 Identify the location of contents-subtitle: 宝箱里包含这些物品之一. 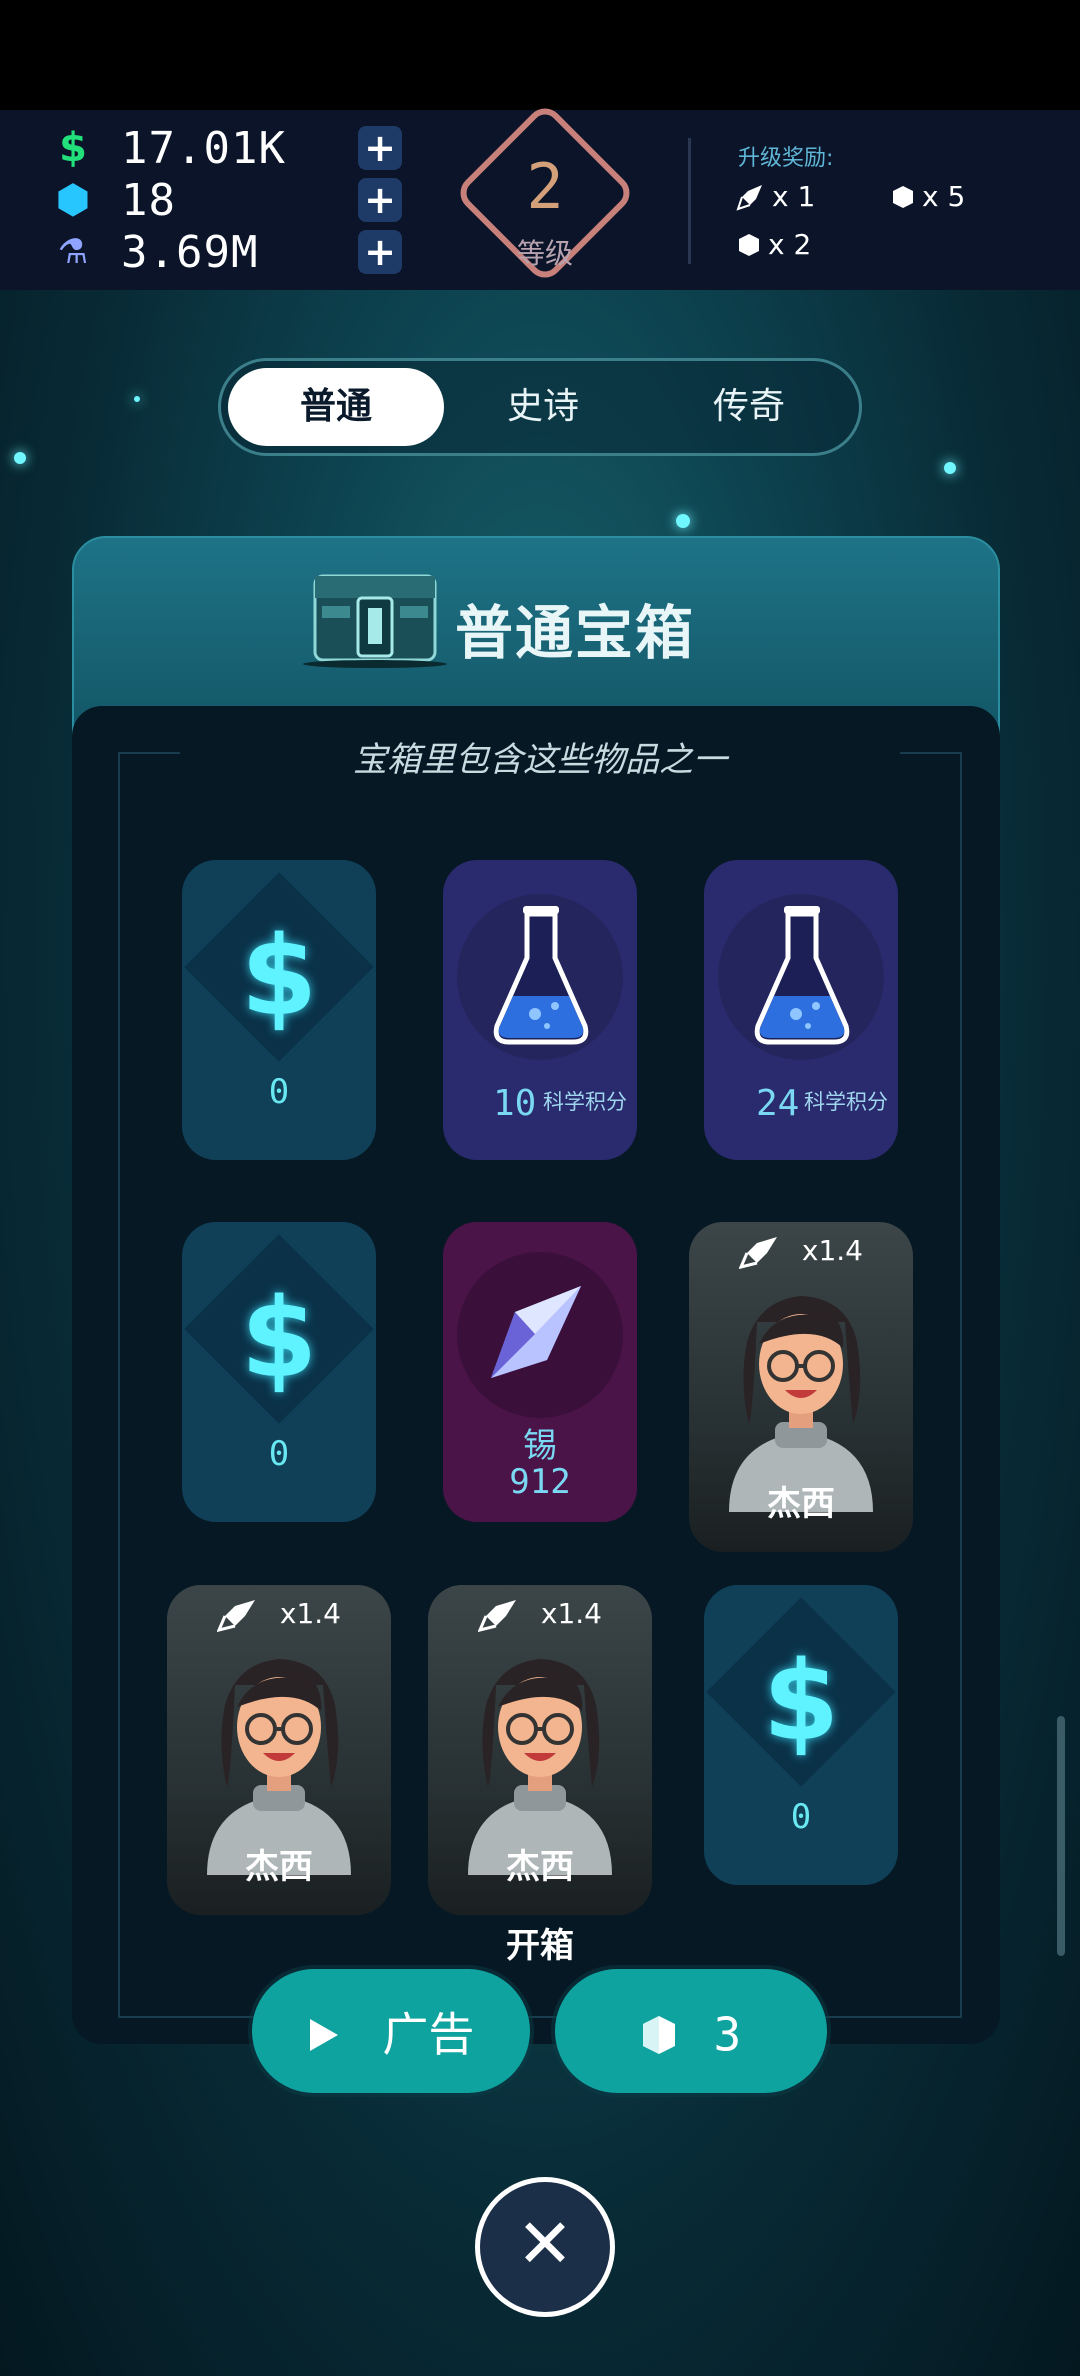
(540, 756).